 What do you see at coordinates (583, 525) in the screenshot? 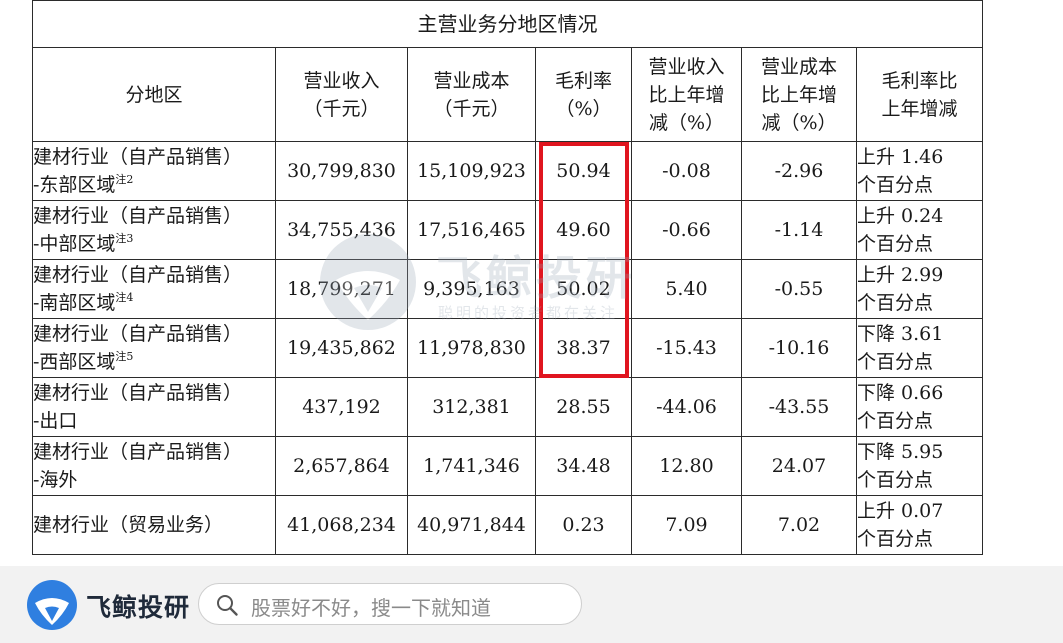
I see `margin-cell: 0.23` at bounding box center [583, 525].